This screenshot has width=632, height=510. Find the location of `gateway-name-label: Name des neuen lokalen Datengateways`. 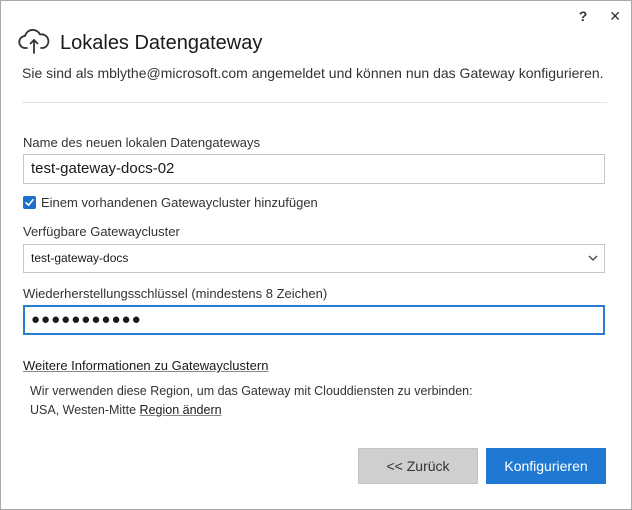

gateway-name-label: Name des neuen lokalen Datengateways is located at coordinates (142, 142).